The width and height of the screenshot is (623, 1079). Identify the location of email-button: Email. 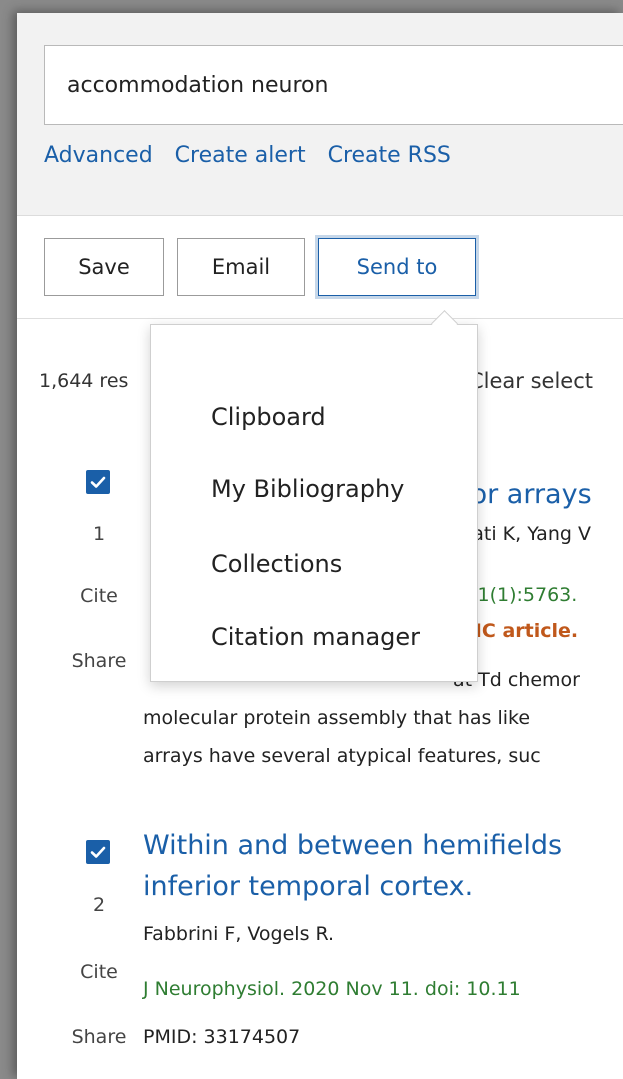
(241, 267).